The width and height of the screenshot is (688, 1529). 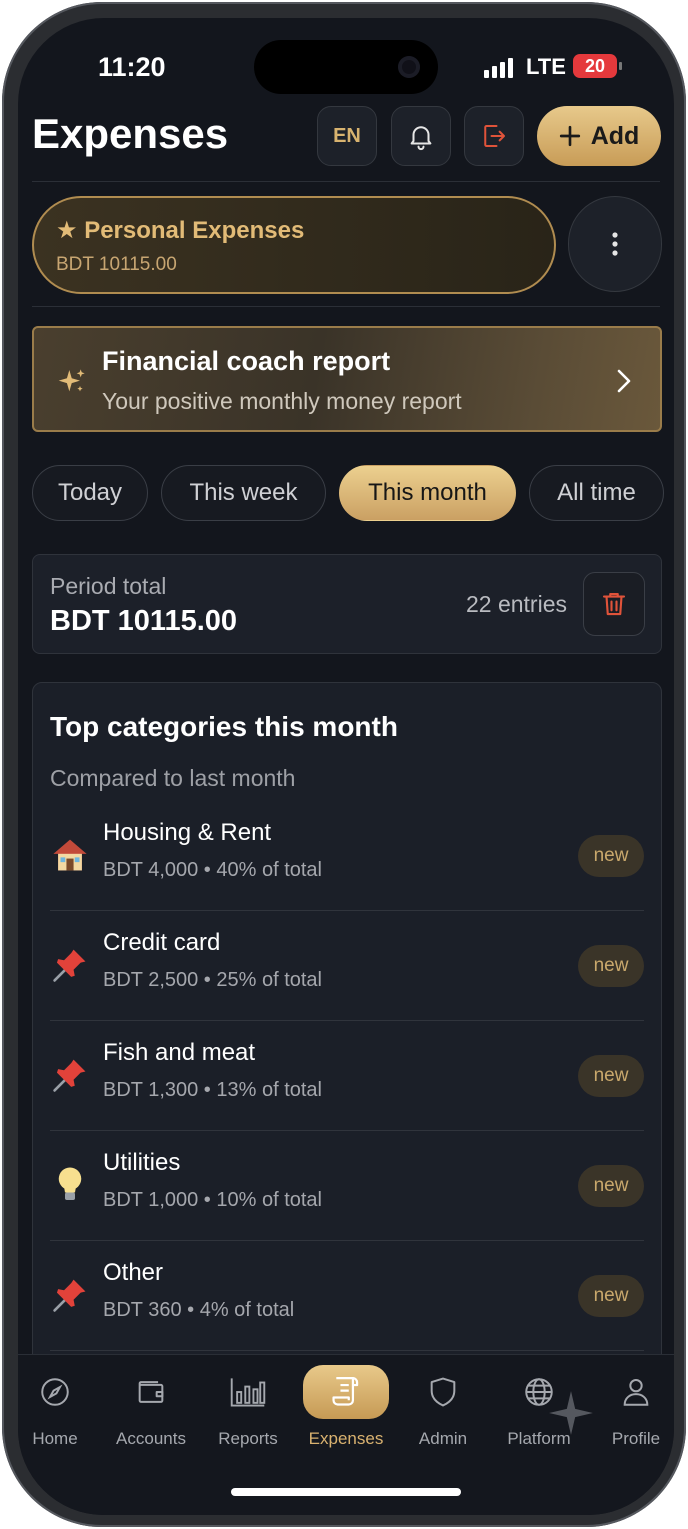 I want to click on category-amount: BDT 1,300, so click(x=151, y=1090).